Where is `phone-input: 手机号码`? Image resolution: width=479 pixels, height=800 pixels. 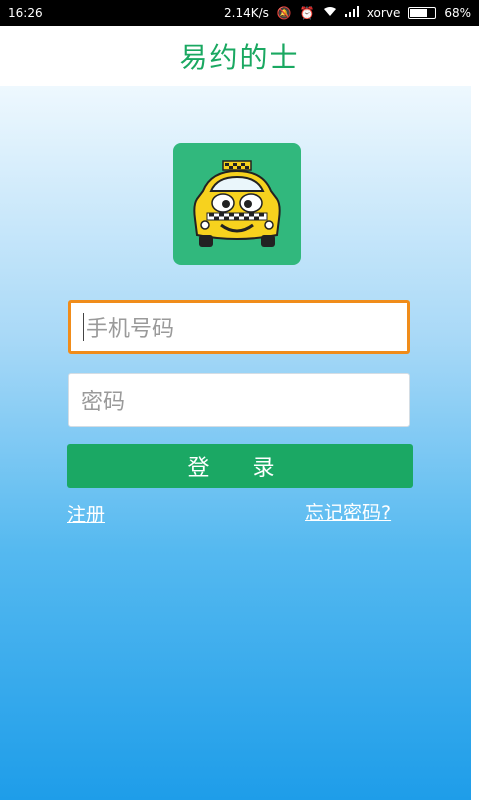
phone-input: 手机号码 is located at coordinates (239, 327).